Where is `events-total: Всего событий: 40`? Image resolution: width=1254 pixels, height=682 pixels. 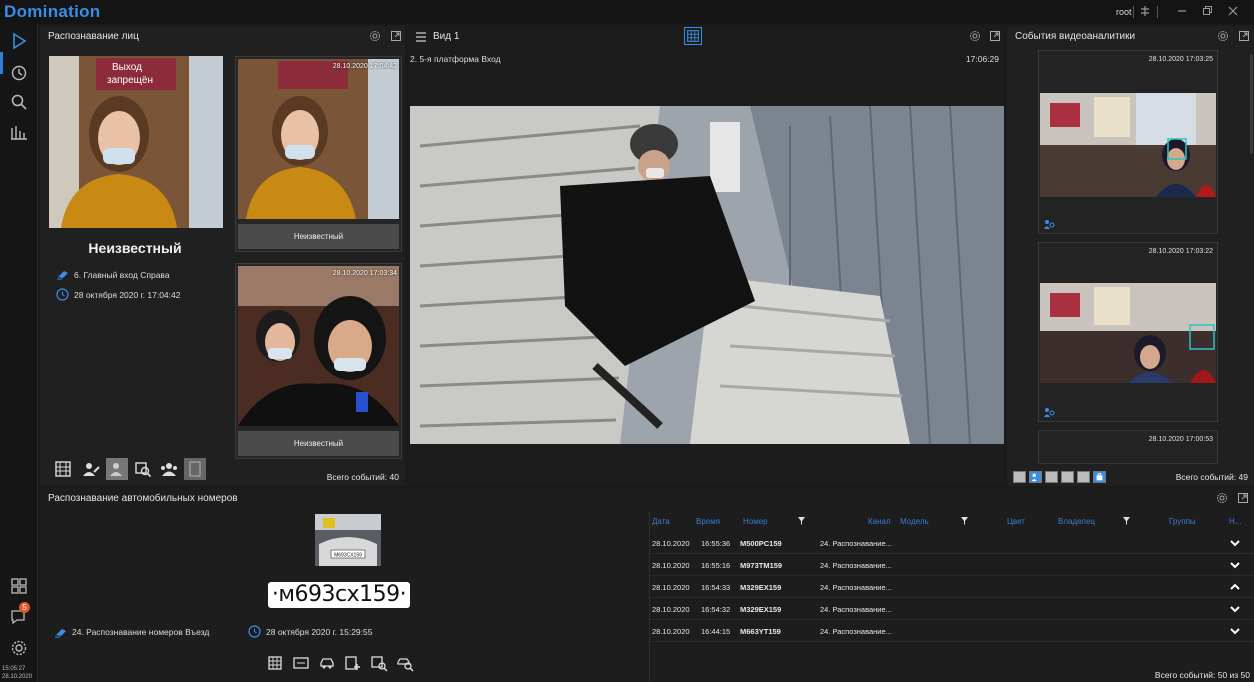
events-total: Всего событий: 40 is located at coordinates (362, 477).